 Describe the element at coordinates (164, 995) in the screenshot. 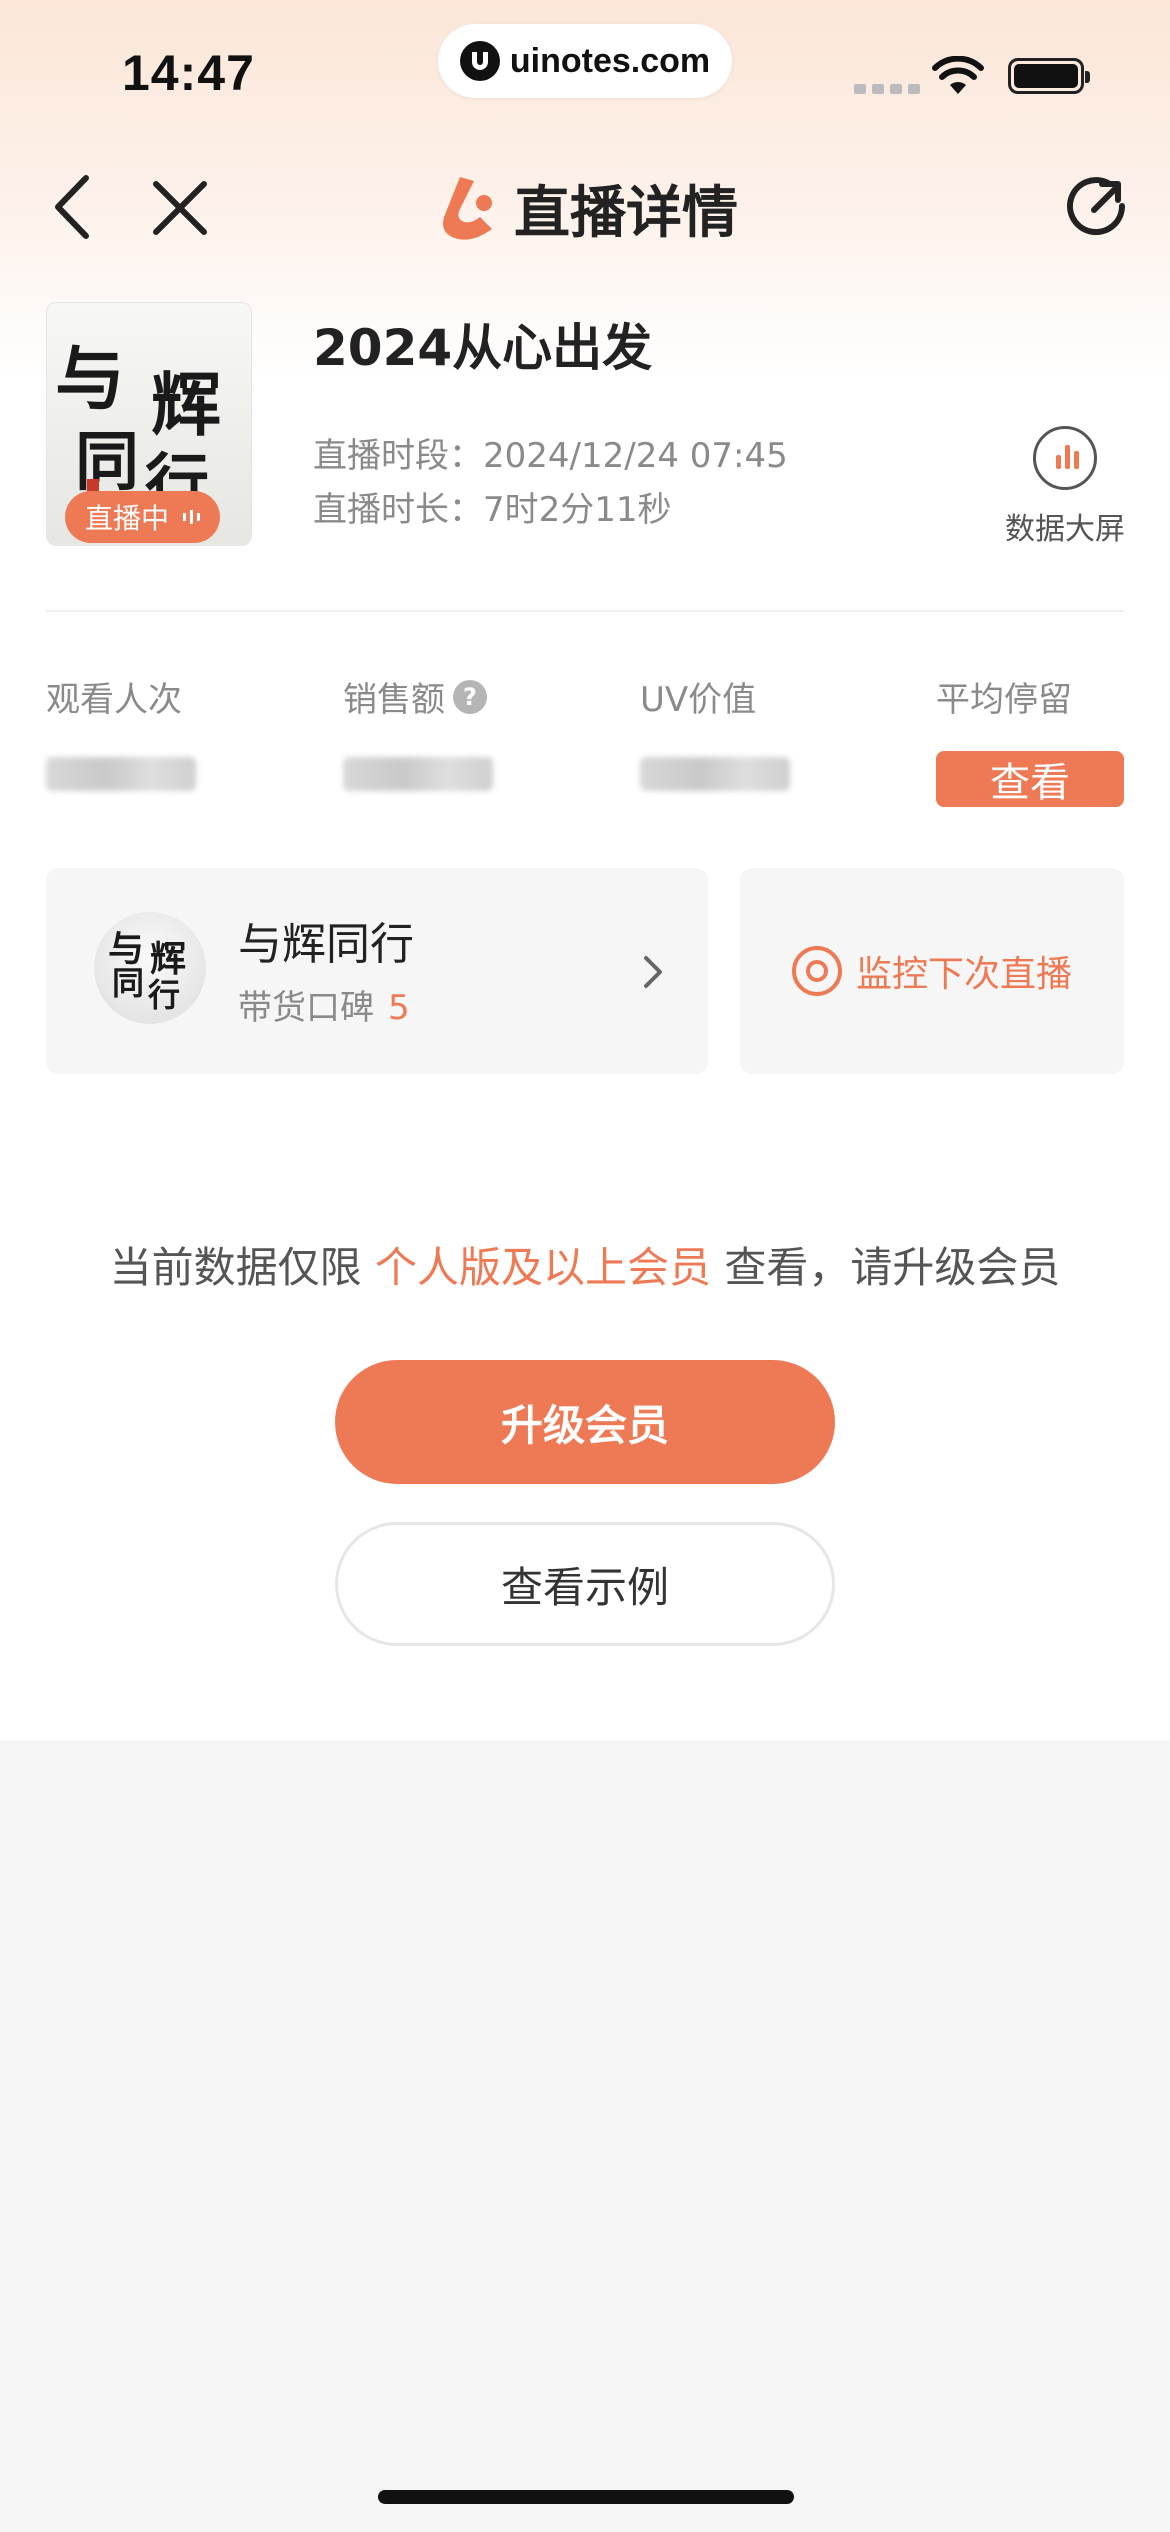

I see `avatar-ink-char: 行` at that location.